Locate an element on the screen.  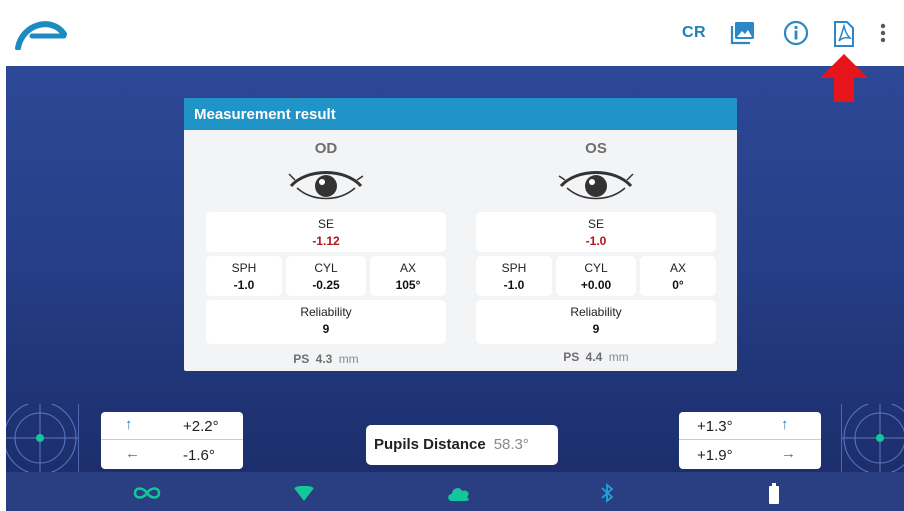
os-label: OS is located at coordinates (596, 148).